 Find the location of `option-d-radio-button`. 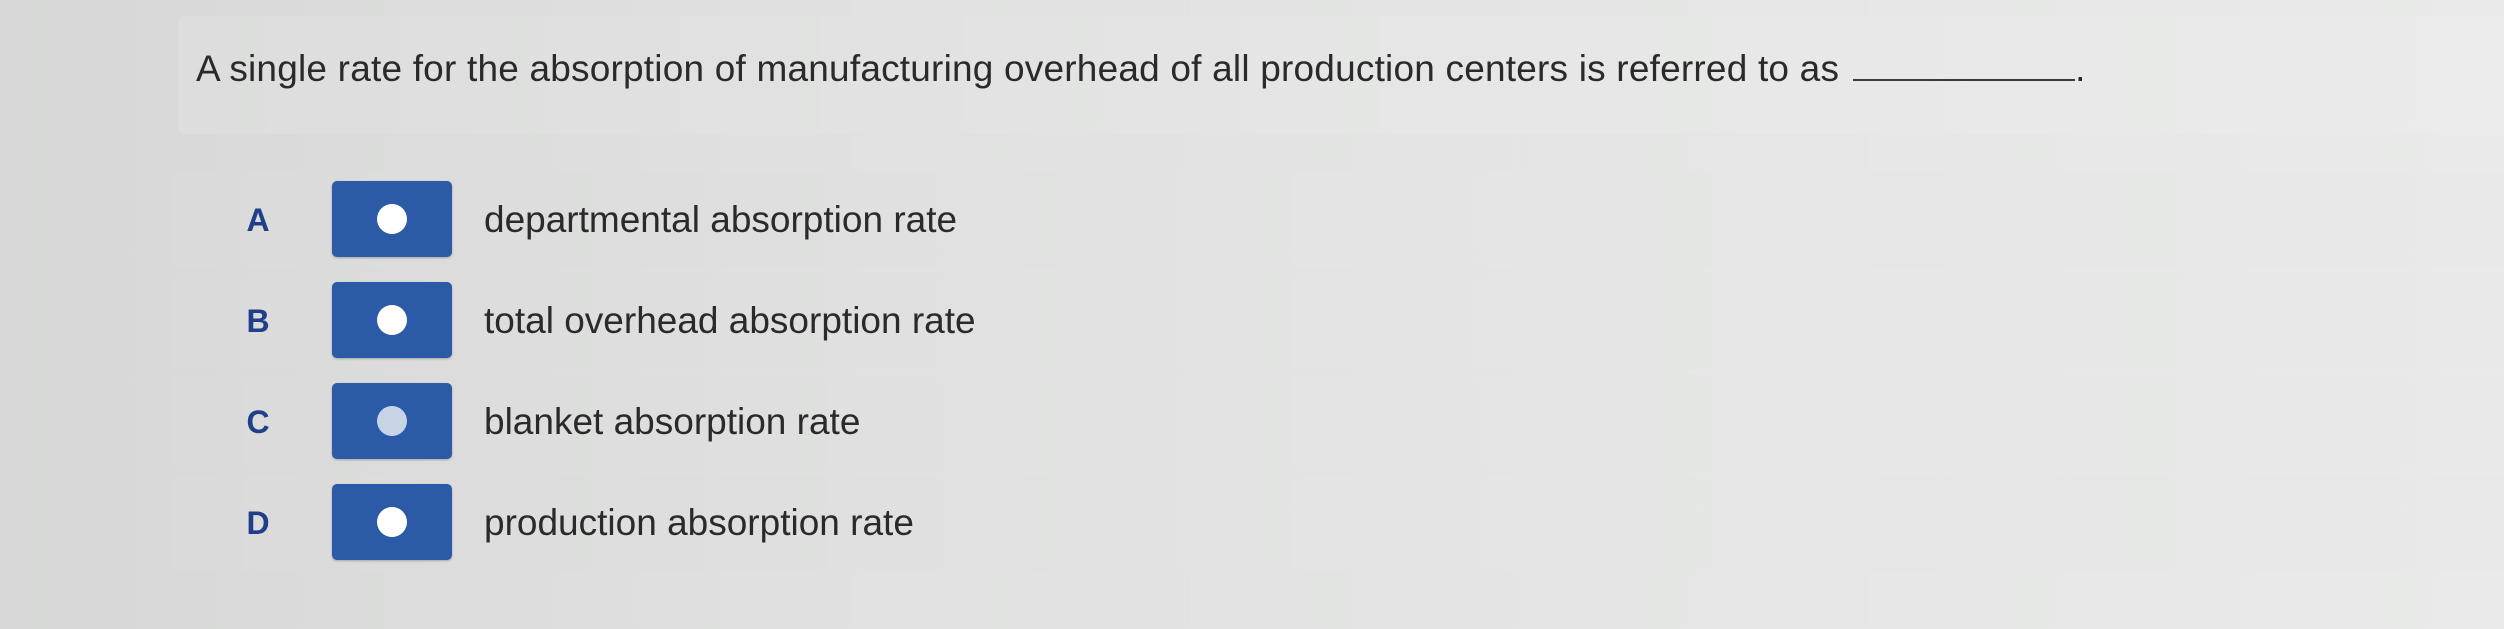

option-d-radio-button is located at coordinates (392, 522).